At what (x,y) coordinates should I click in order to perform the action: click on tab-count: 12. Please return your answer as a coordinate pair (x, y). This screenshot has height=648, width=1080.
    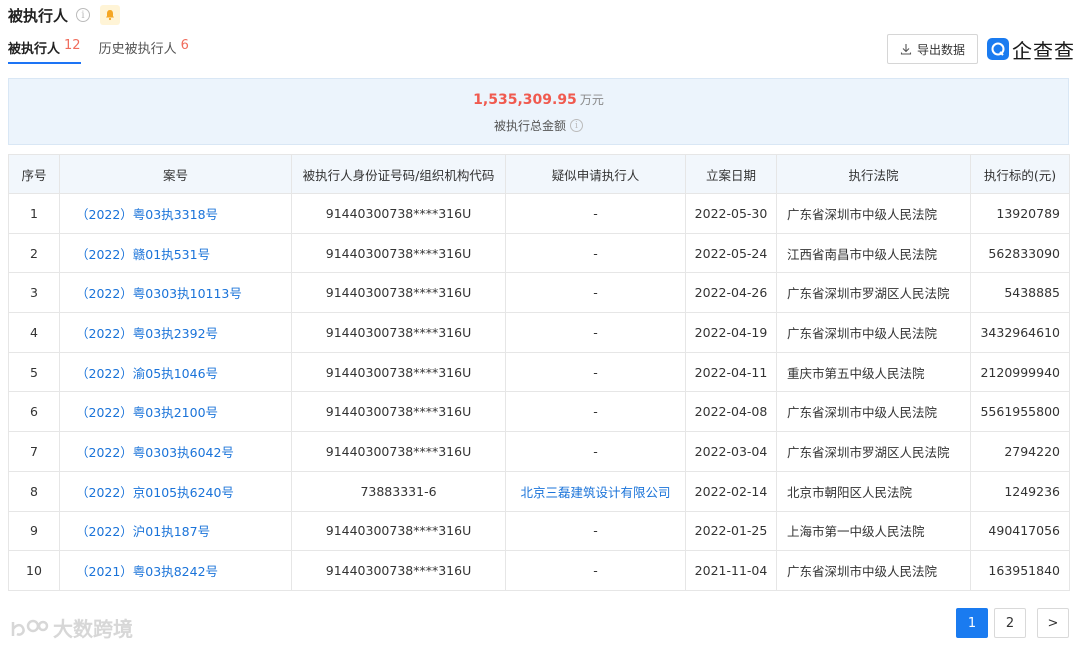
    Looking at the image, I should click on (72, 45).